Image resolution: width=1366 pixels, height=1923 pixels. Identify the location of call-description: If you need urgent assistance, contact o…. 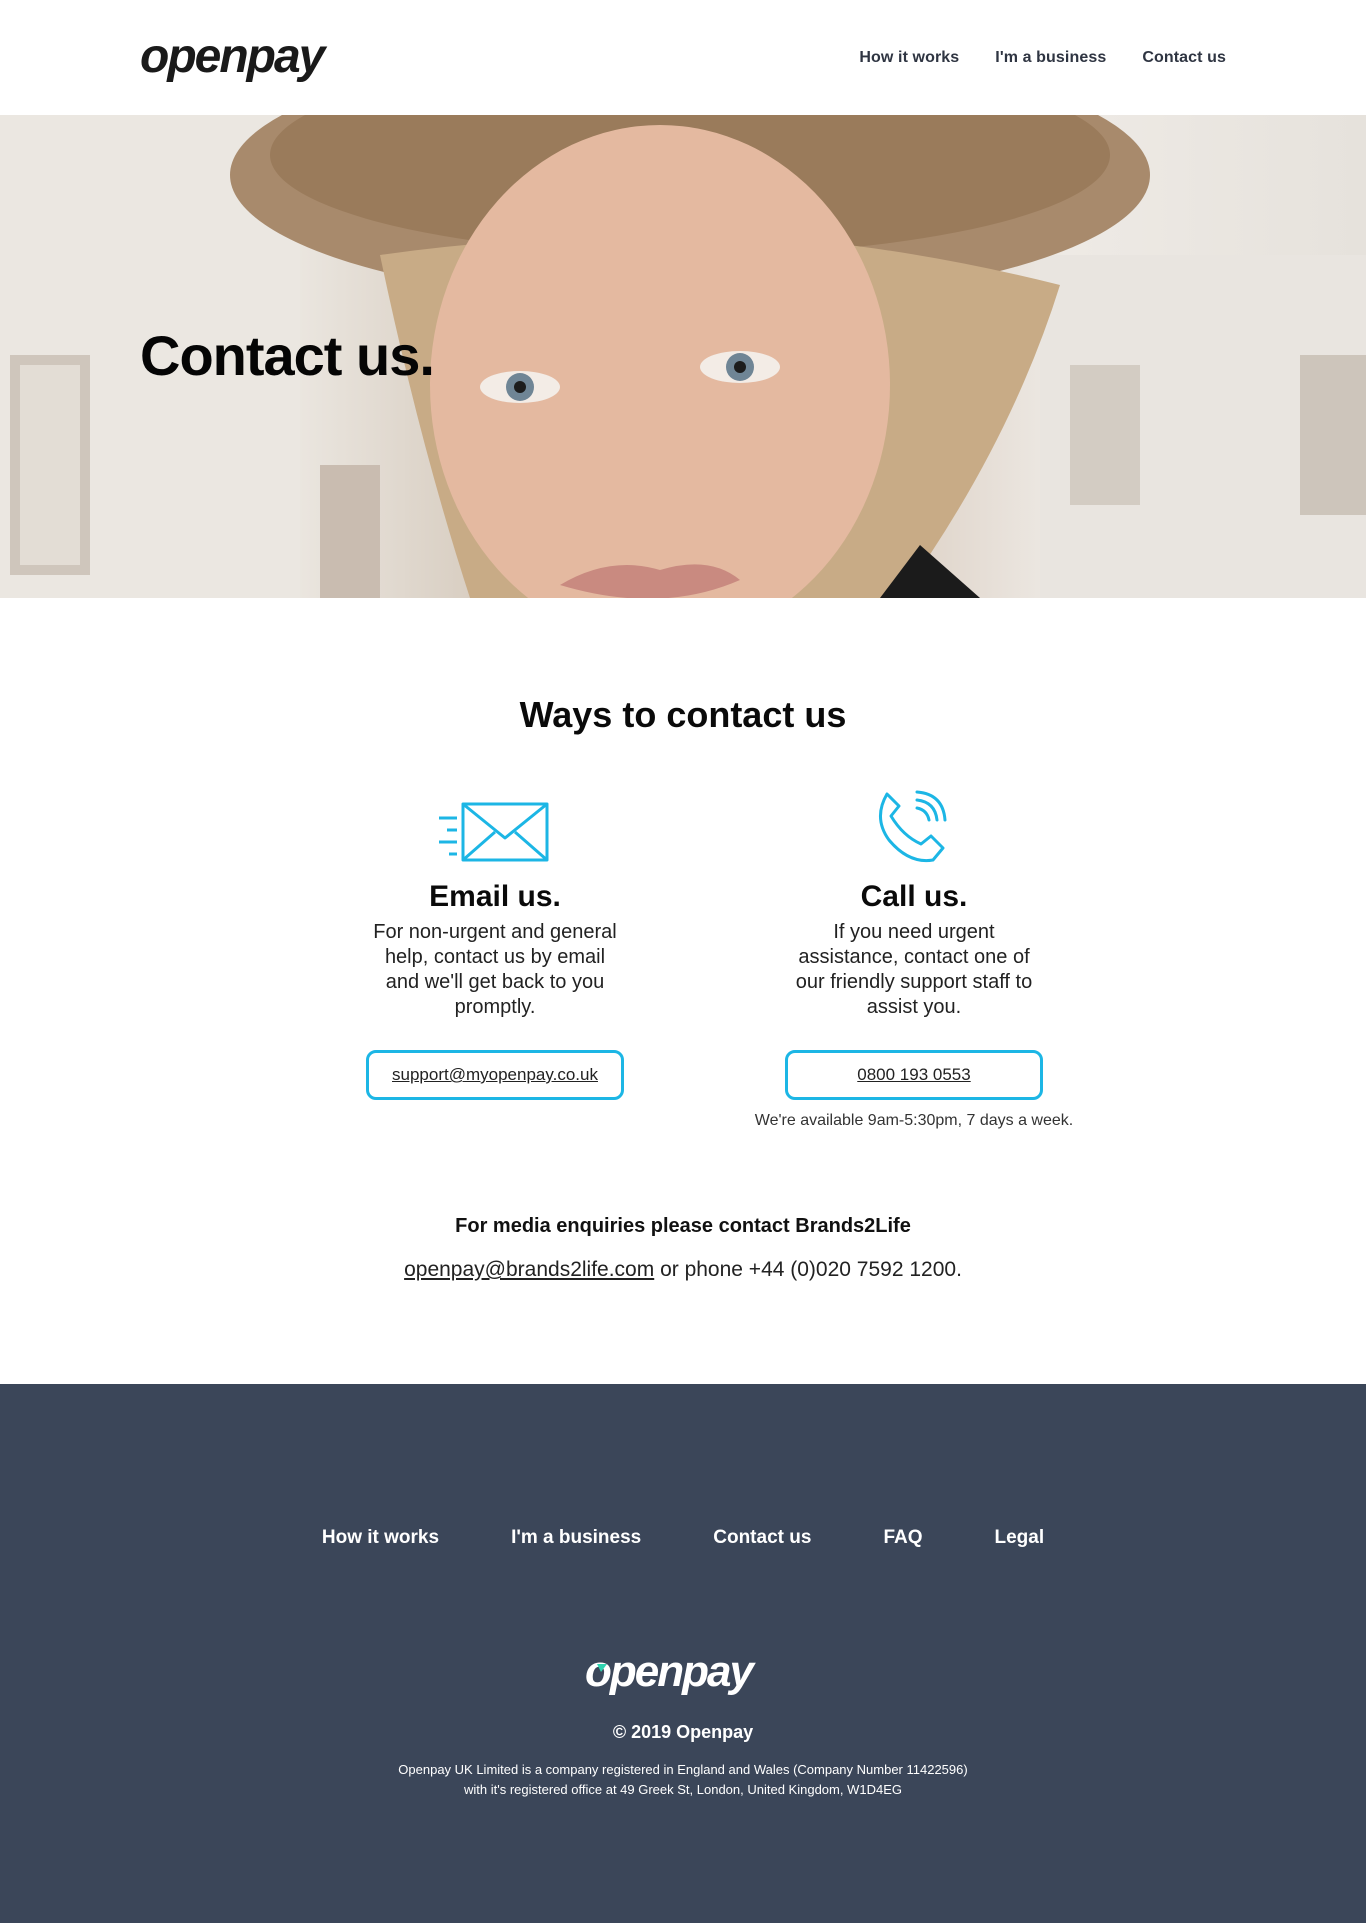
(914, 969).